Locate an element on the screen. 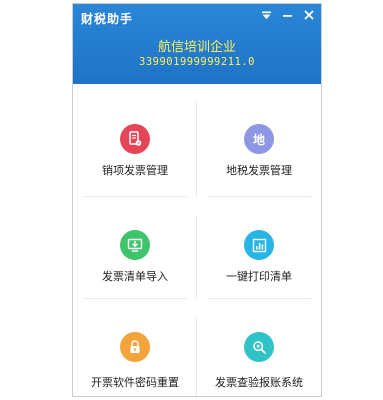  close-icon is located at coordinates (308, 15).